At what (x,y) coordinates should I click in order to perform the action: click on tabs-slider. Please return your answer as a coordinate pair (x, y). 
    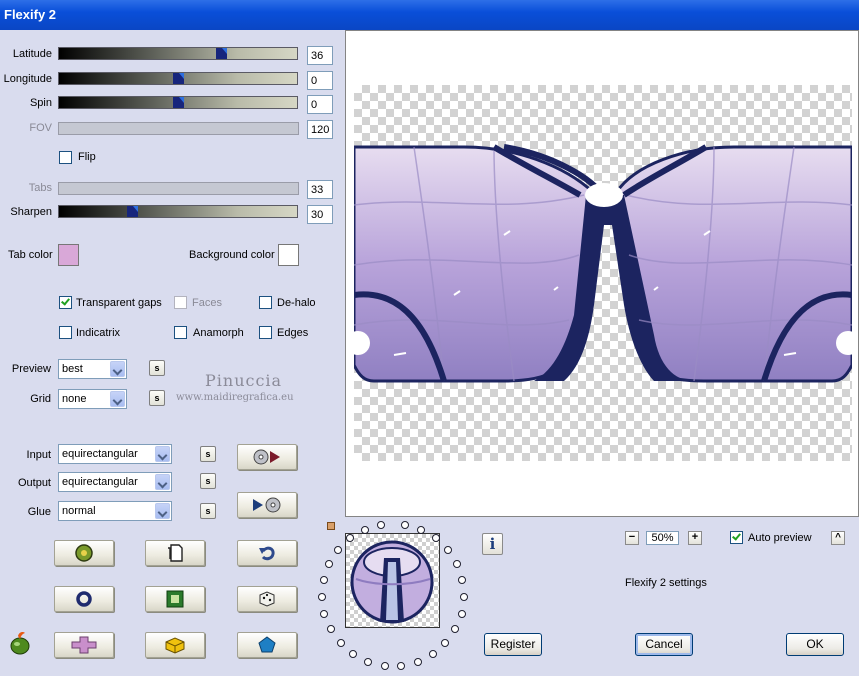
    Looking at the image, I should click on (178, 188).